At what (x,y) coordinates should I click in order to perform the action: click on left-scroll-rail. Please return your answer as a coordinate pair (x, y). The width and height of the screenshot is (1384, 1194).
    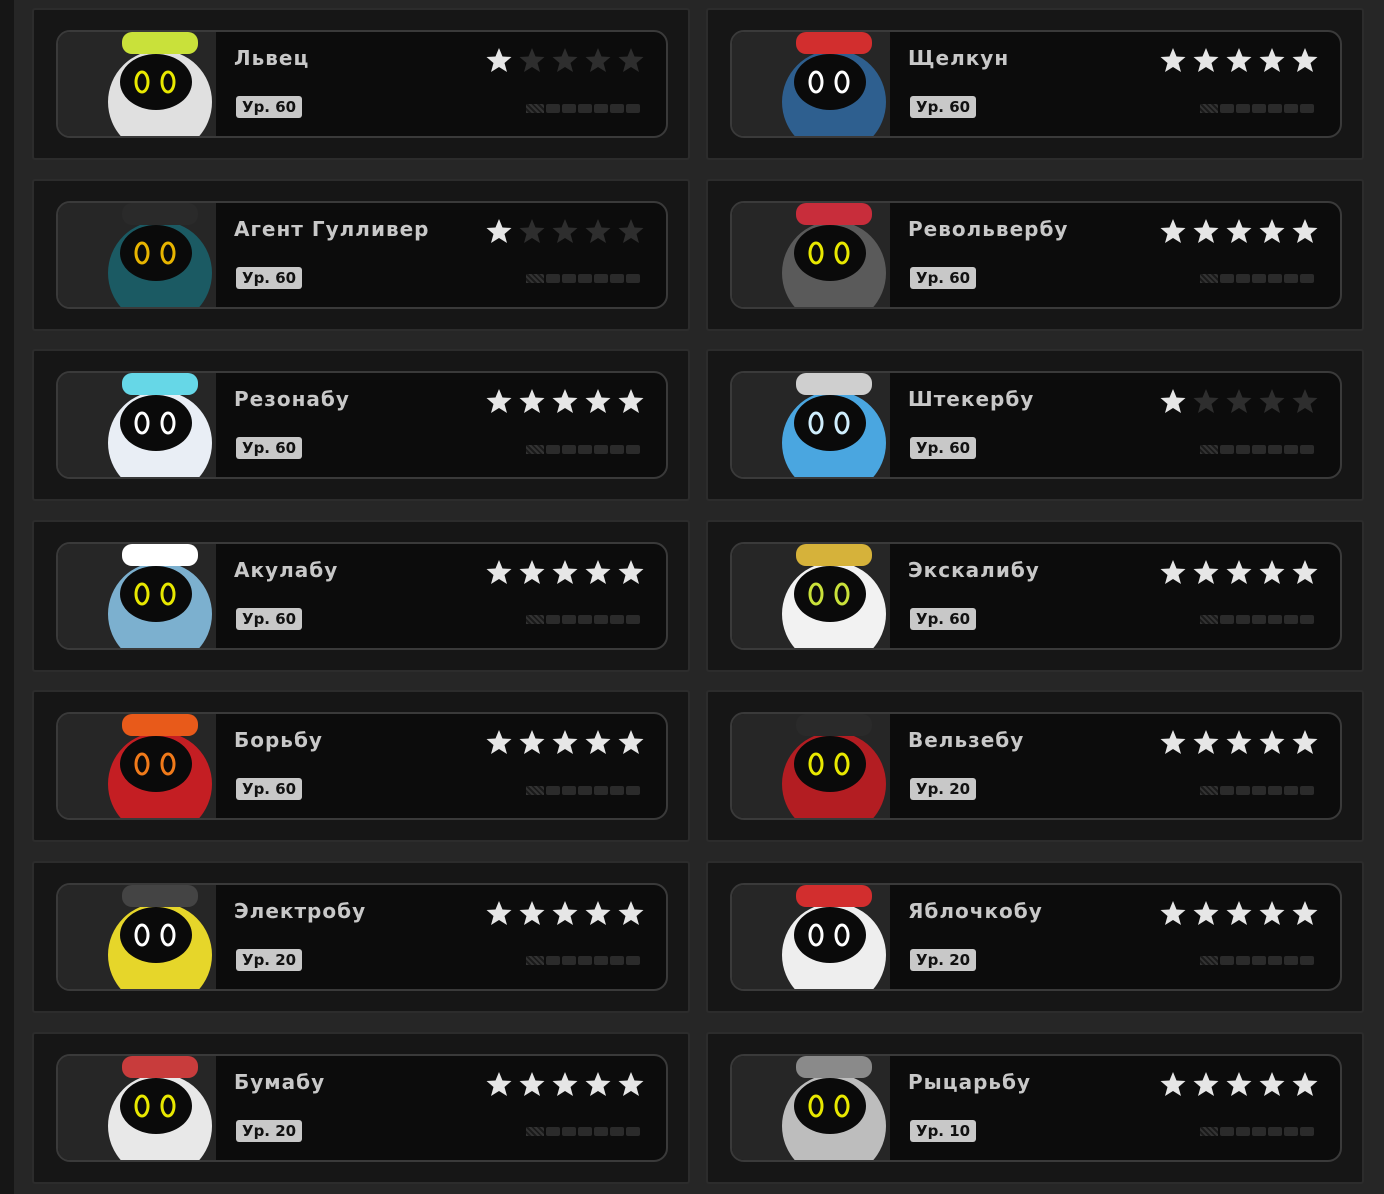
    Looking at the image, I should click on (7, 597).